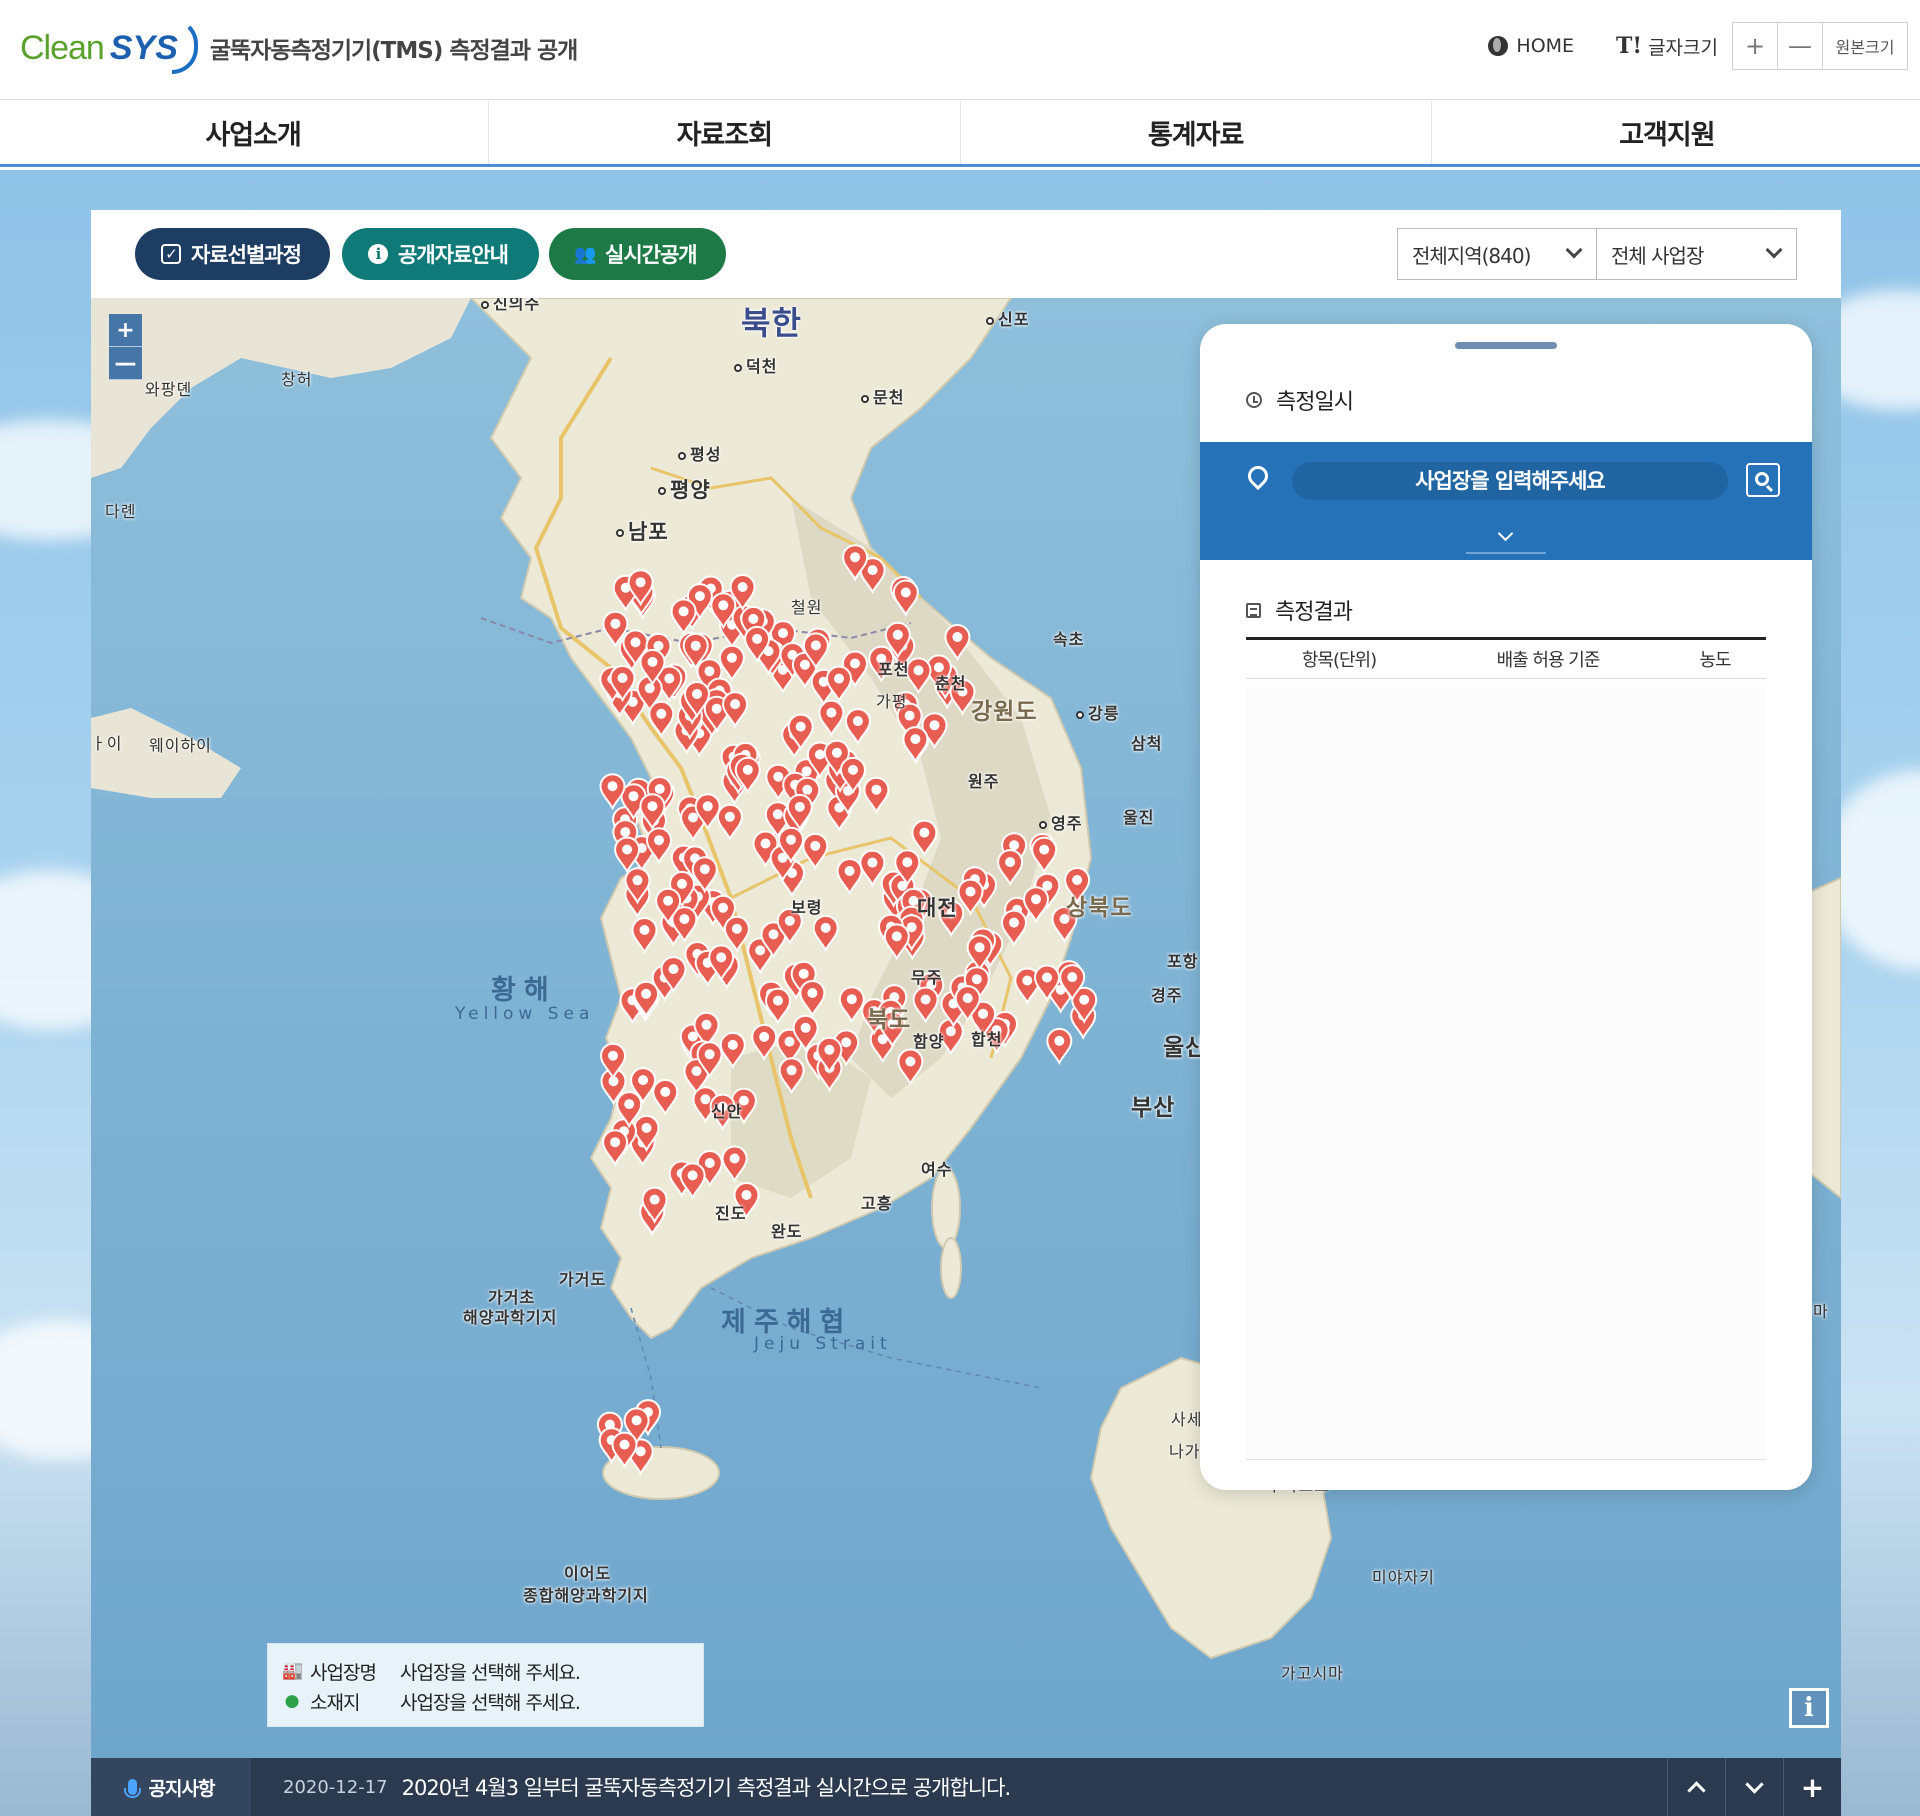 The width and height of the screenshot is (1920, 1816). Describe the element at coordinates (1471, 255) in the screenshot. I see `region-select-value: 전체지역(840)` at that location.